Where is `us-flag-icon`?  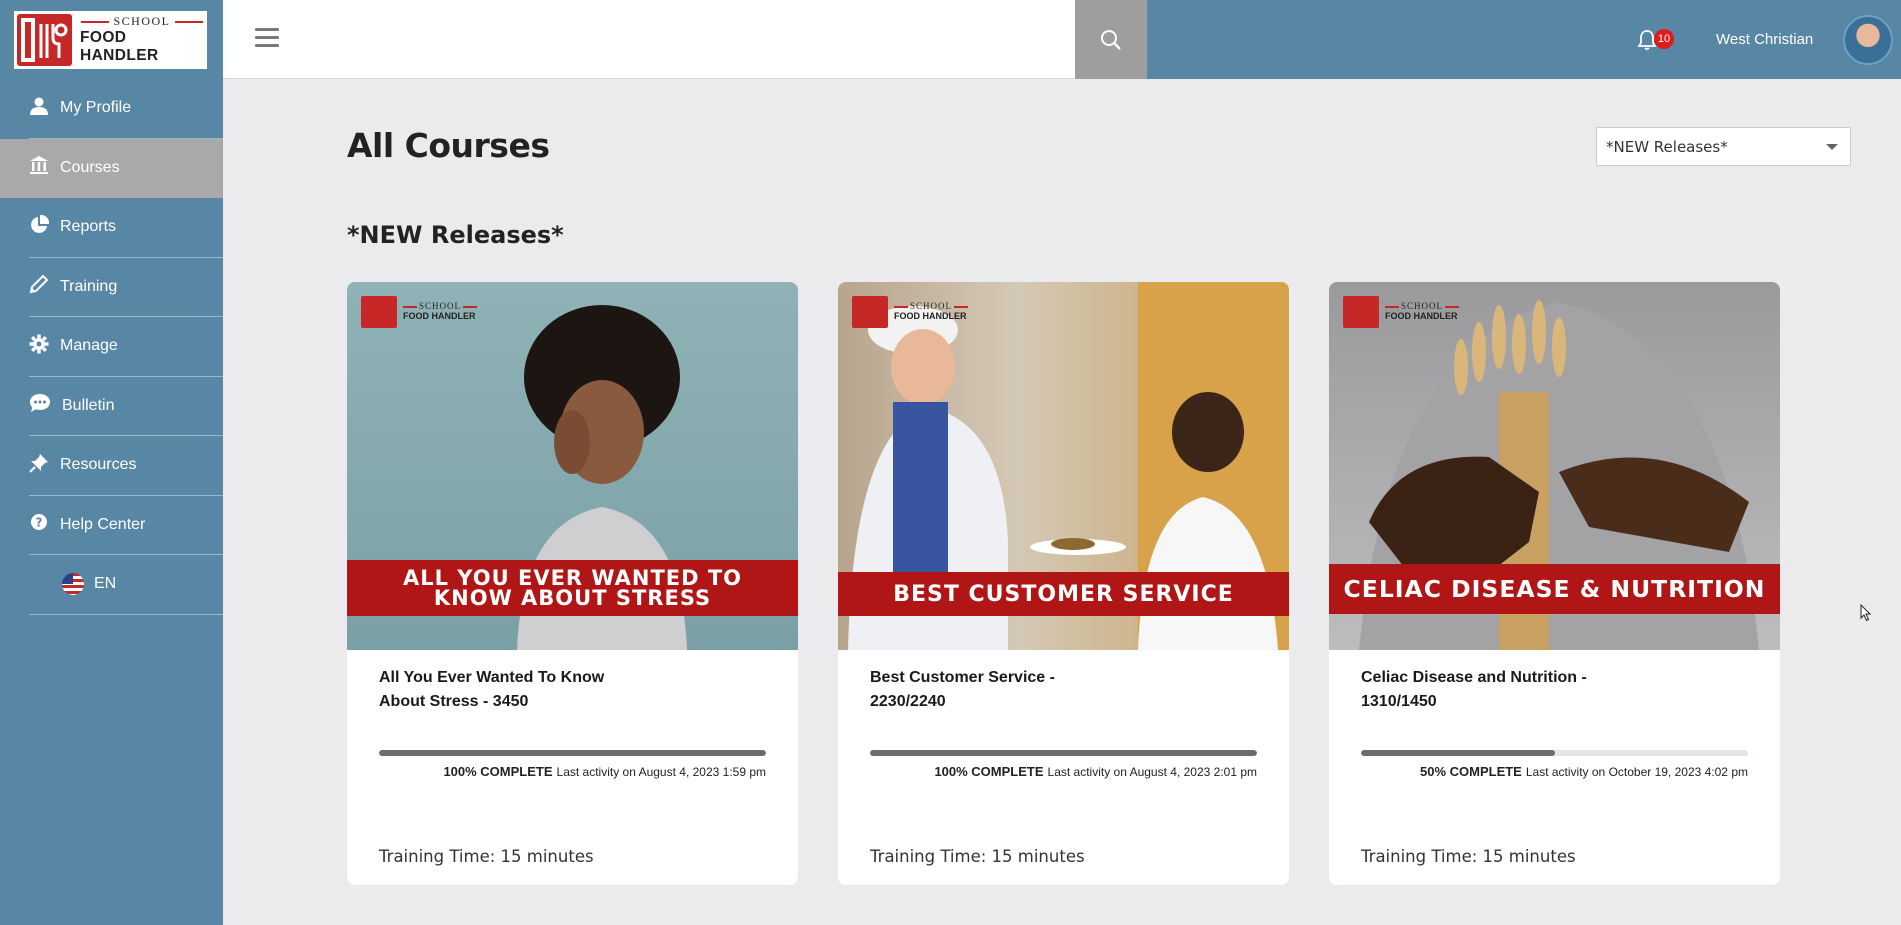 us-flag-icon is located at coordinates (73, 584).